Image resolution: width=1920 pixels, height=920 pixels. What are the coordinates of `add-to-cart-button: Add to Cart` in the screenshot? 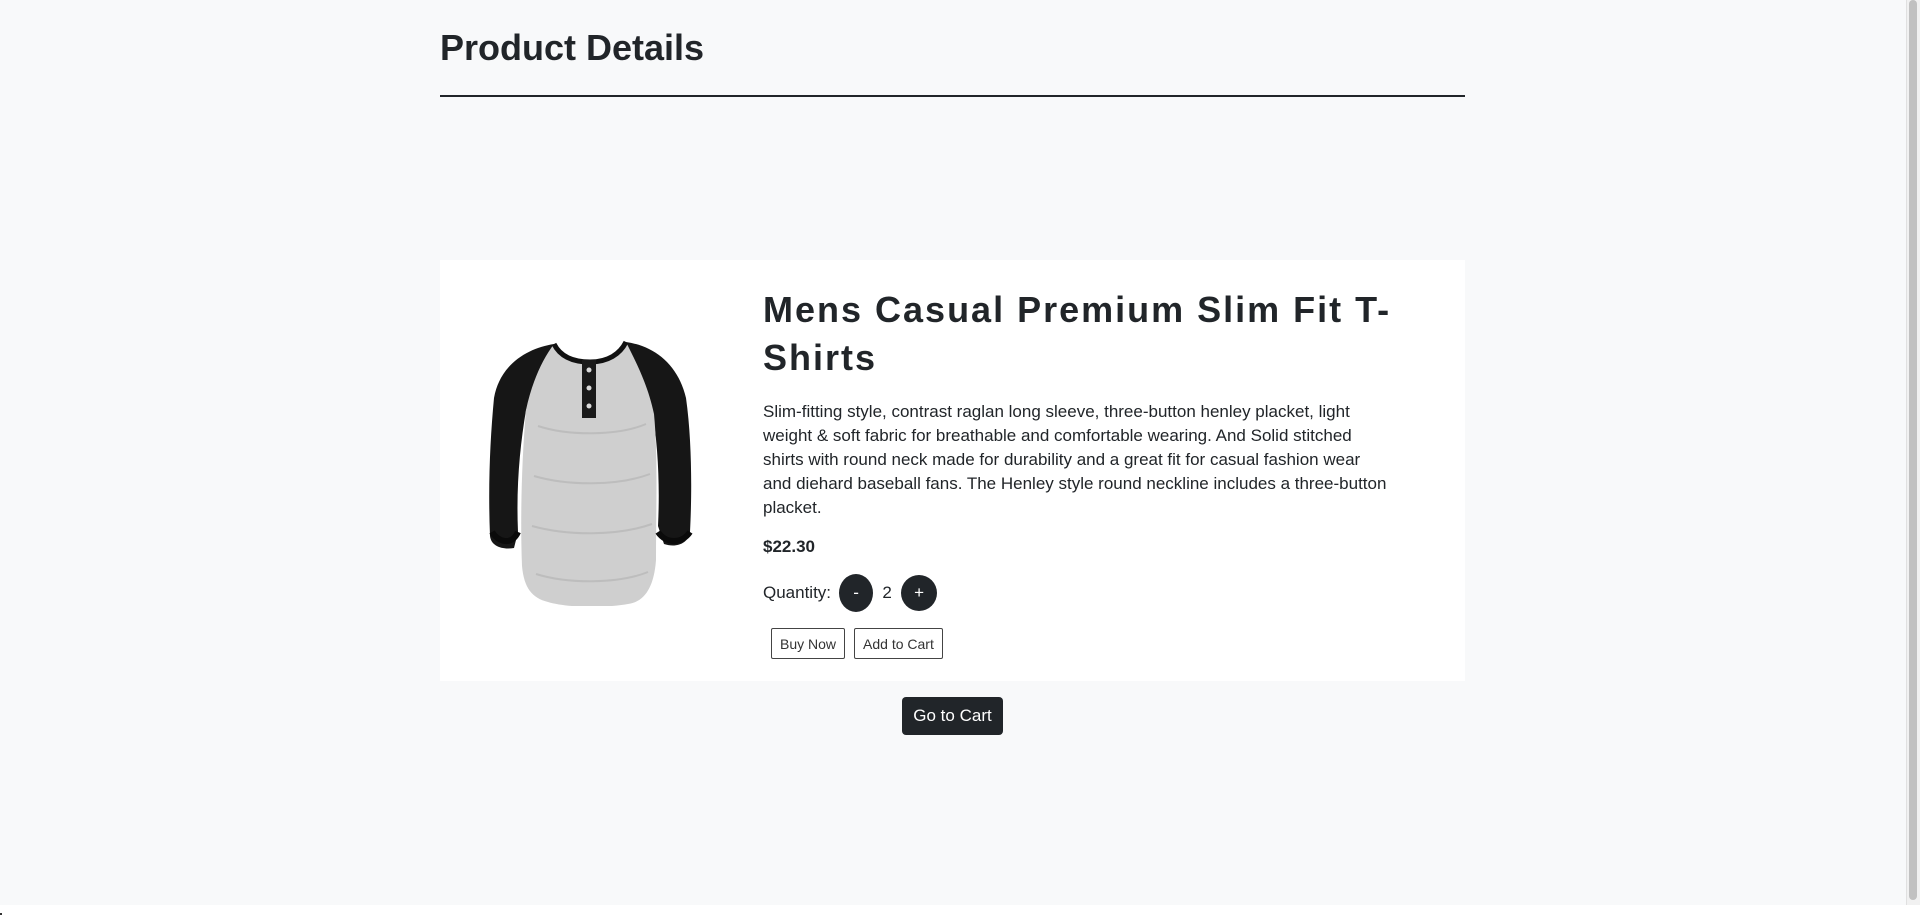 It's located at (898, 643).